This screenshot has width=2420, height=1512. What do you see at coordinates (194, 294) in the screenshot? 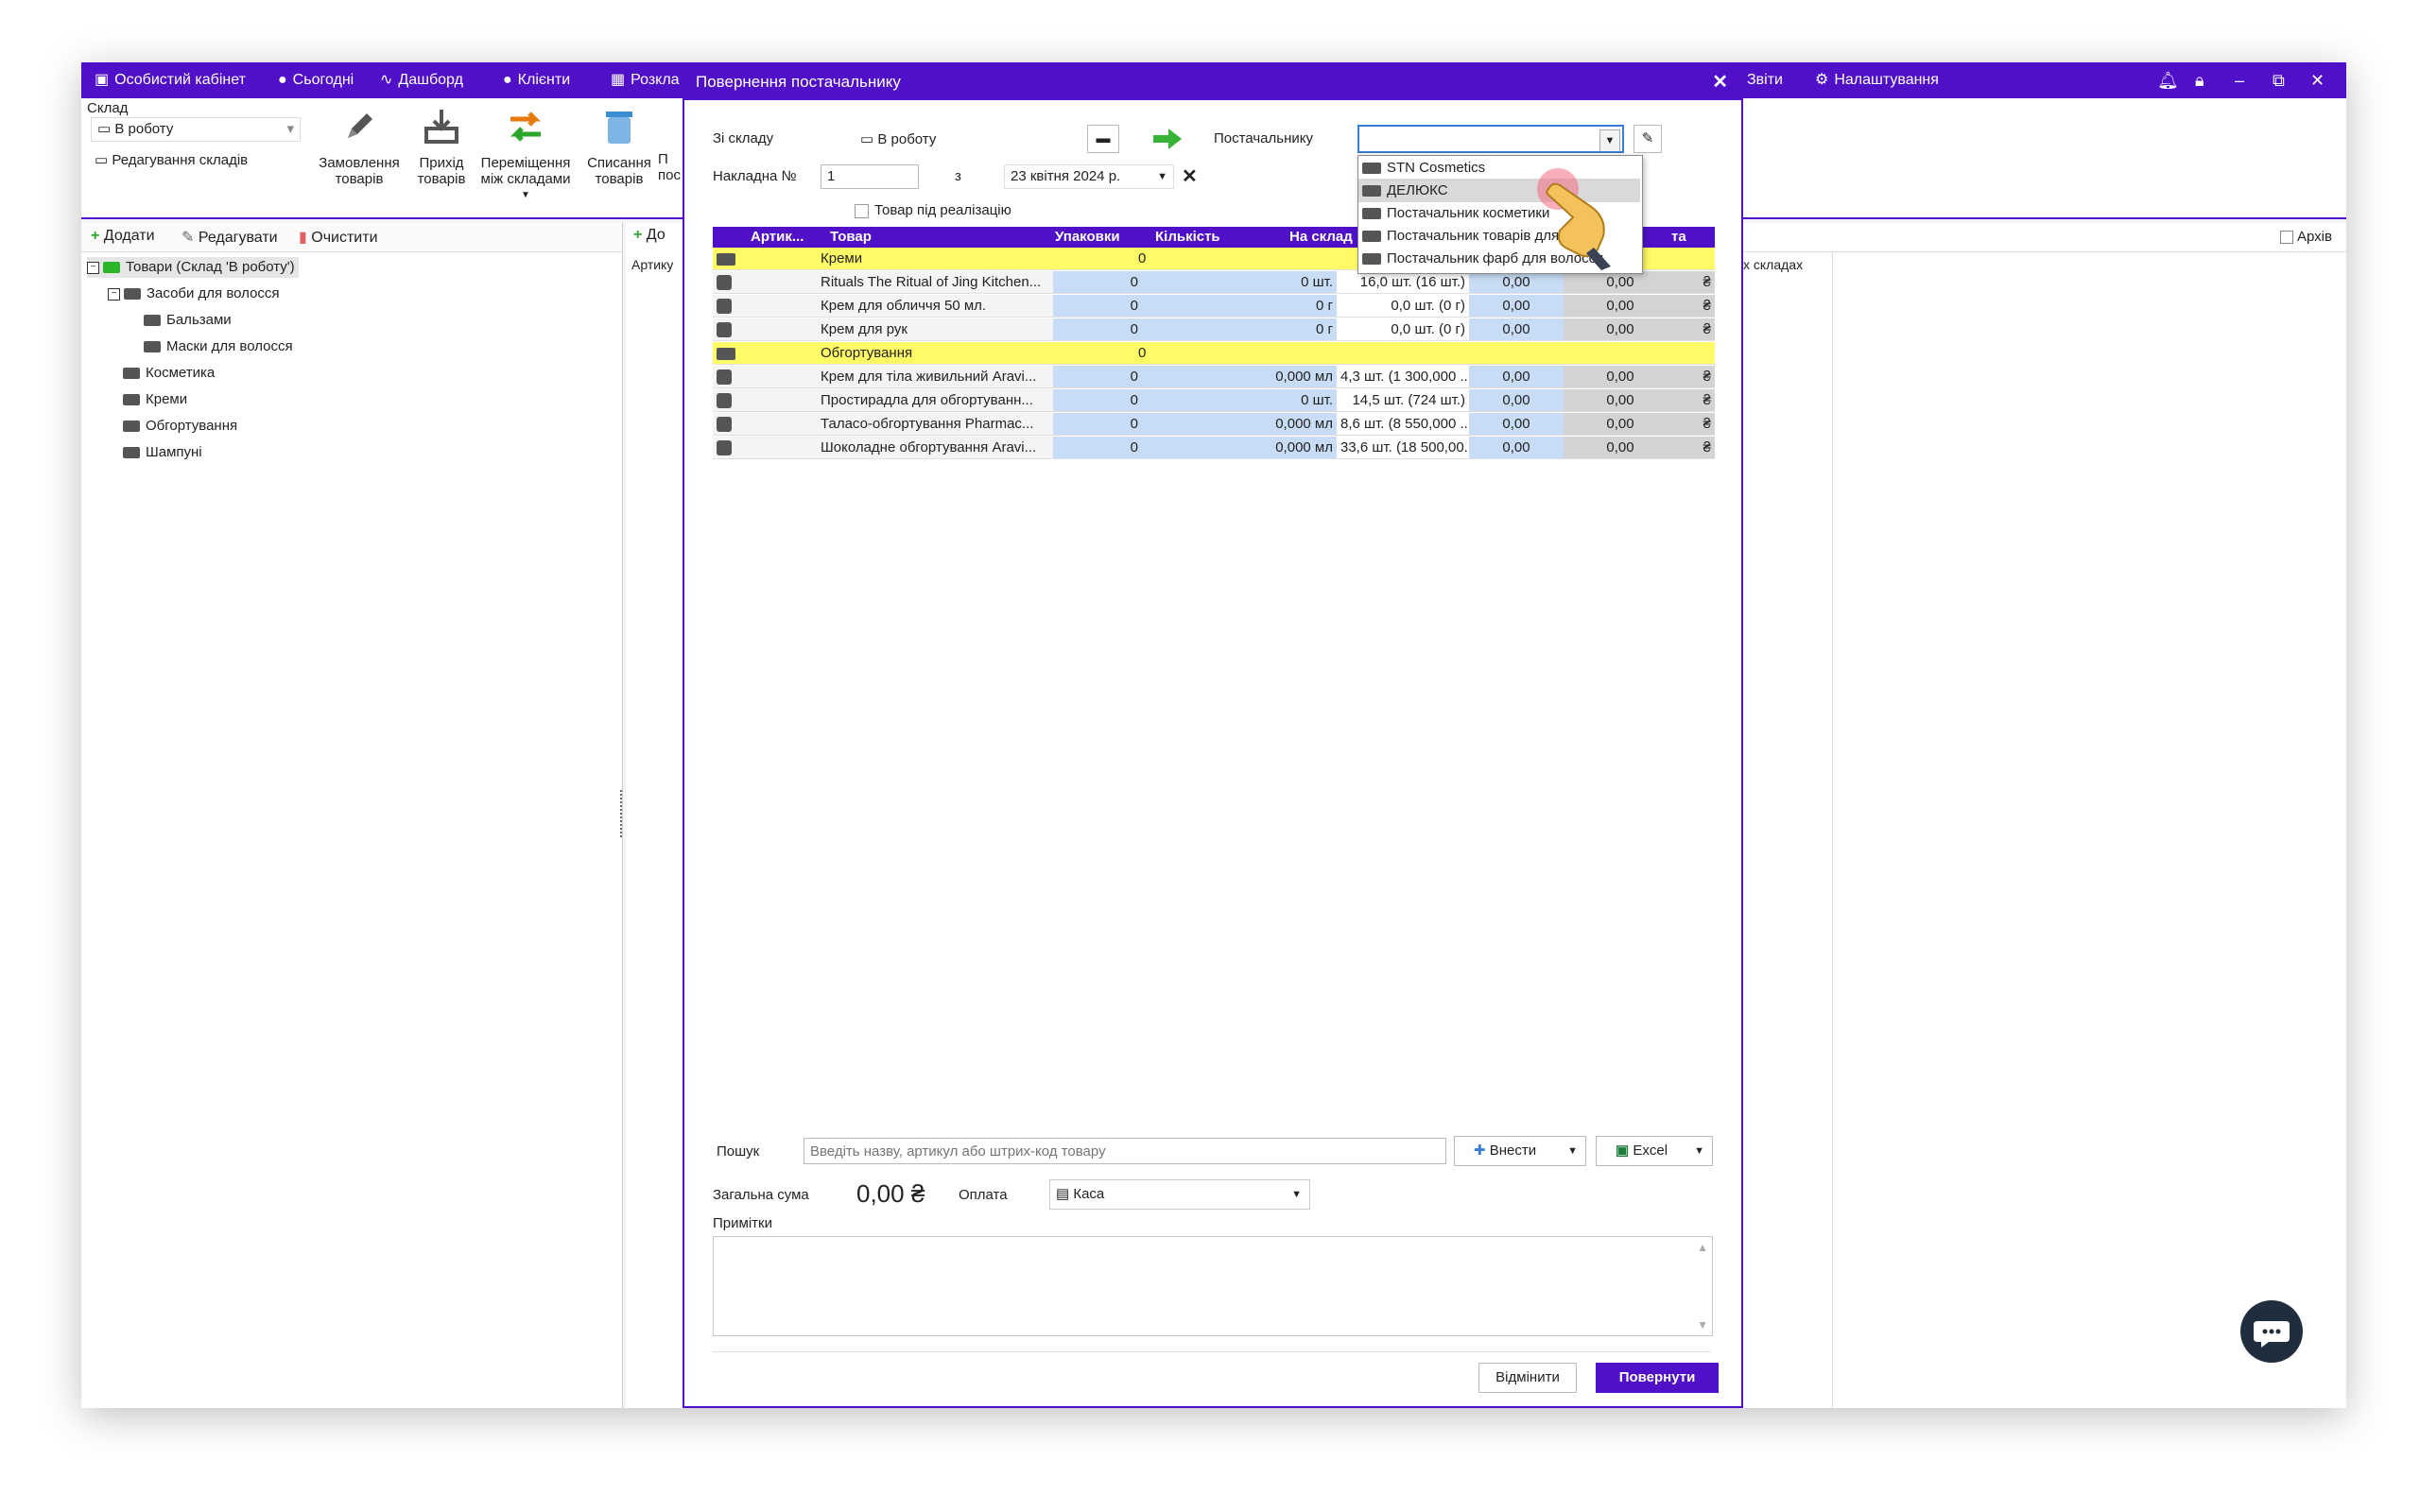
I see `tree-item-hair-products: − Засоби для волосся` at bounding box center [194, 294].